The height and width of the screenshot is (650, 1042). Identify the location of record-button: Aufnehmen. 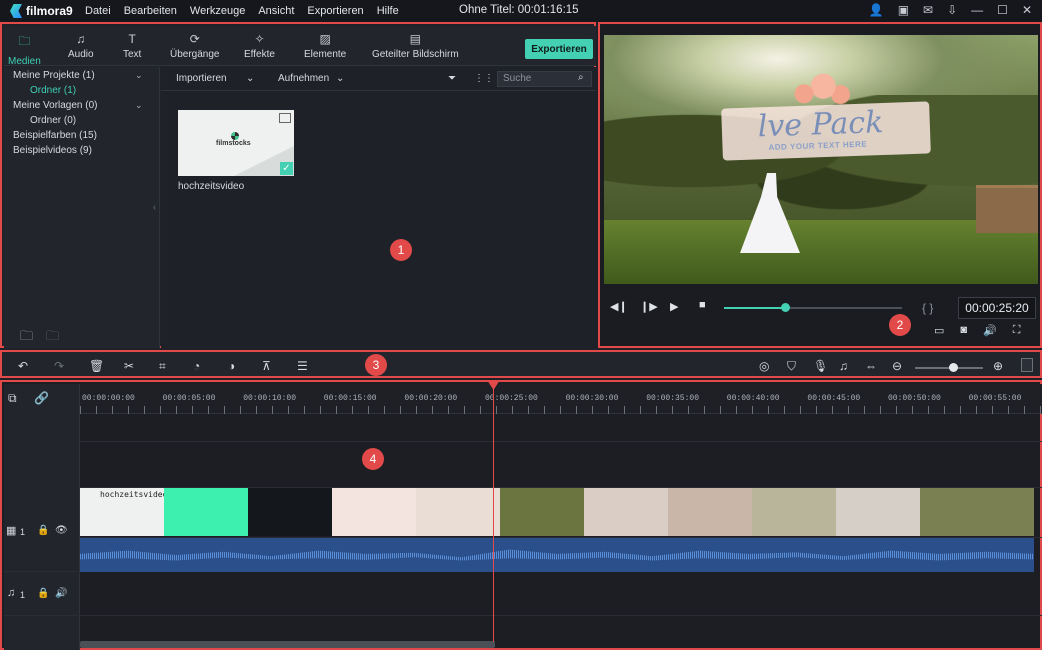
(303, 78).